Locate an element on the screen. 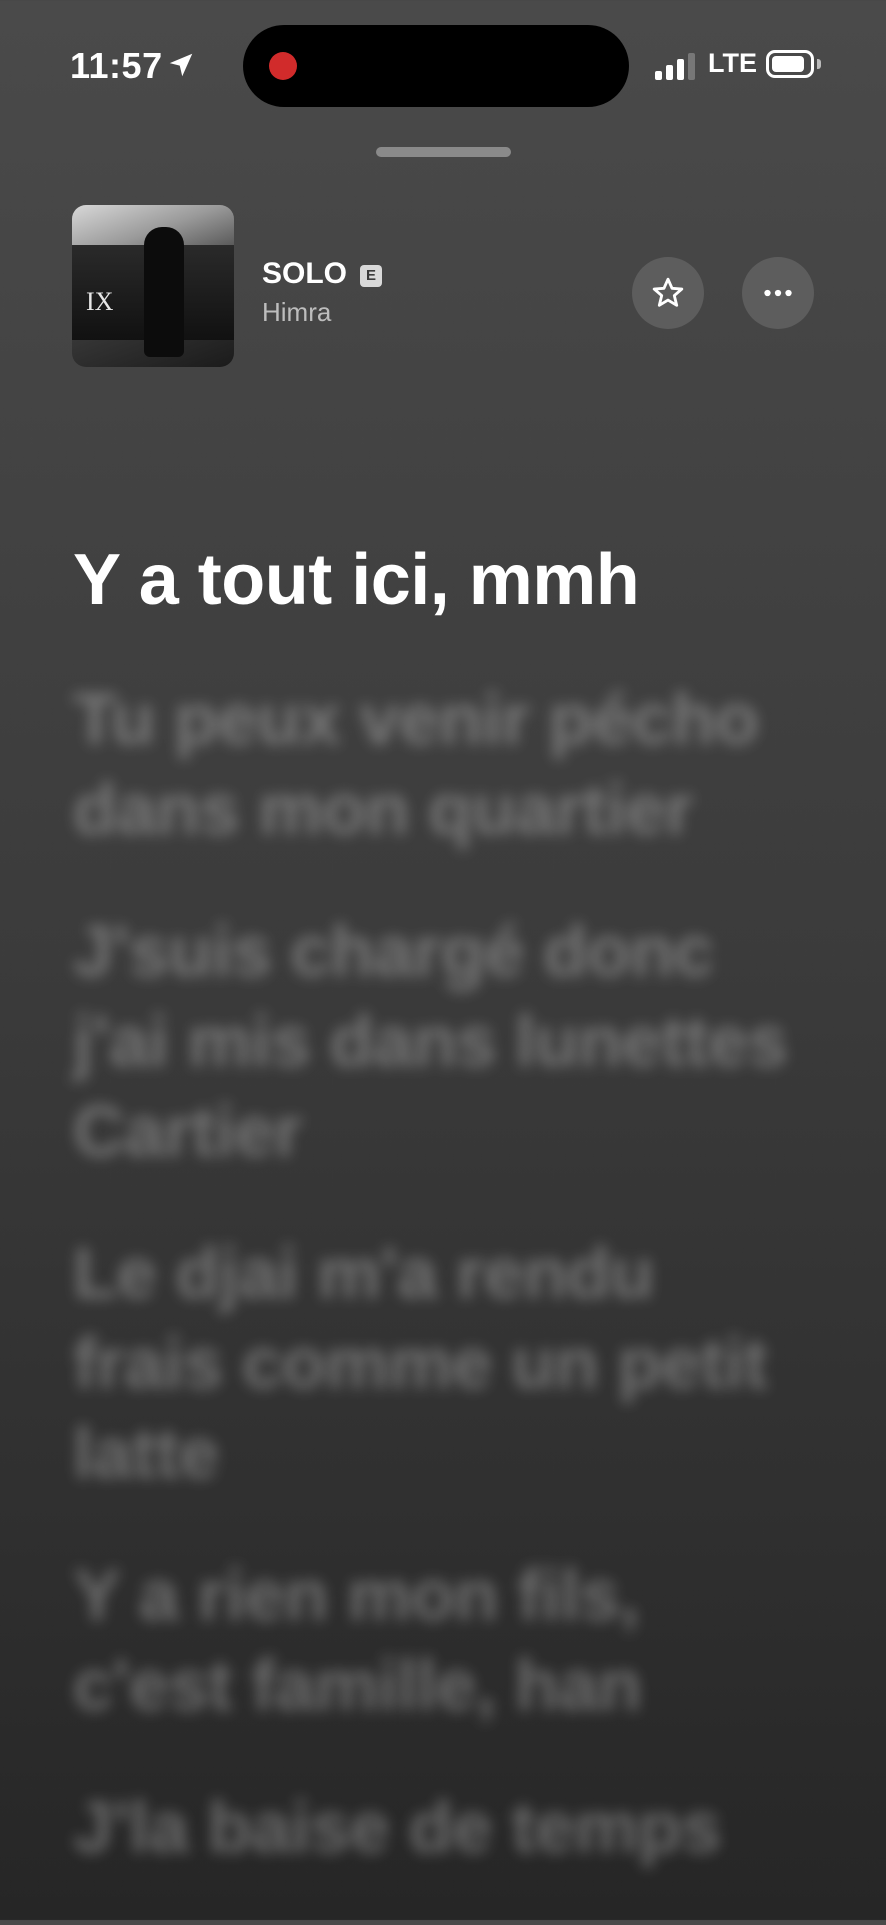 The height and width of the screenshot is (1925, 886). ellipsis-icon is located at coordinates (778, 293).